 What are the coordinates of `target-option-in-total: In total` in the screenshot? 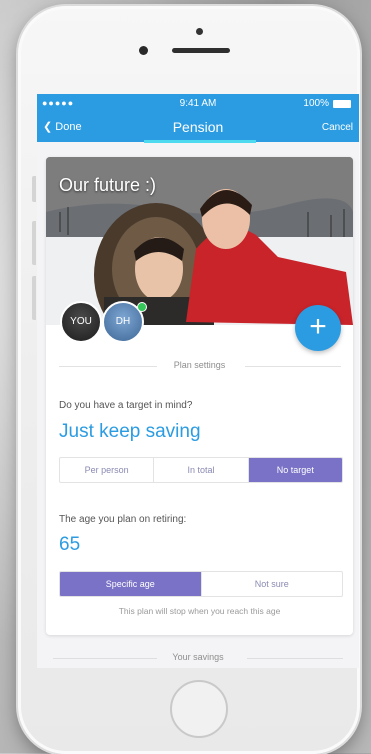 It's located at (200, 470).